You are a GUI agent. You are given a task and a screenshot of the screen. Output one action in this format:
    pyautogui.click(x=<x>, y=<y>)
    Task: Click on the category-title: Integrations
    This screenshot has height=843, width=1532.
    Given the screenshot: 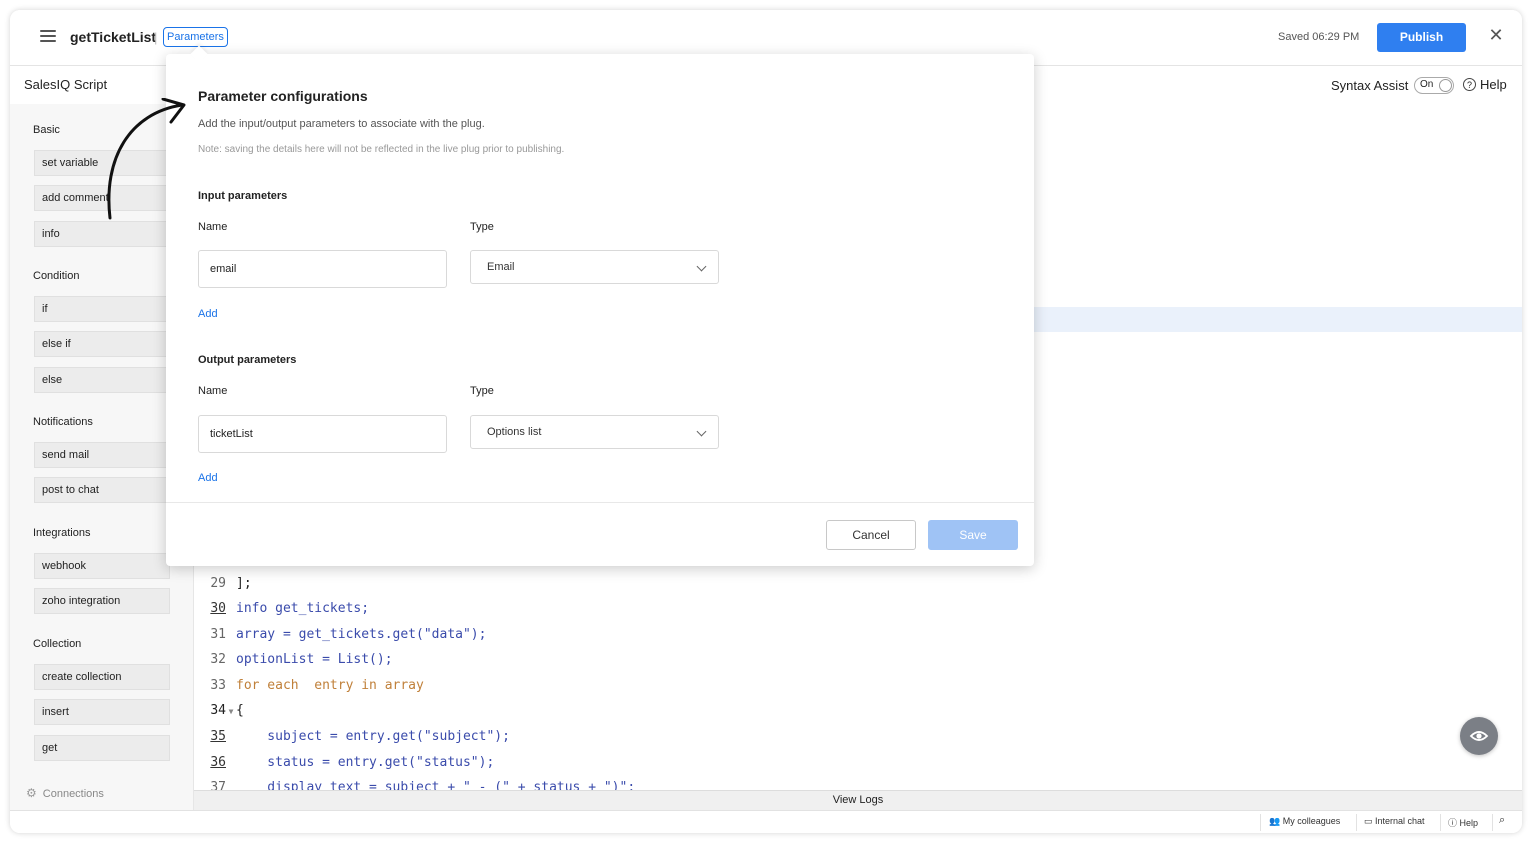 What is the action you would take?
    pyautogui.click(x=62, y=533)
    